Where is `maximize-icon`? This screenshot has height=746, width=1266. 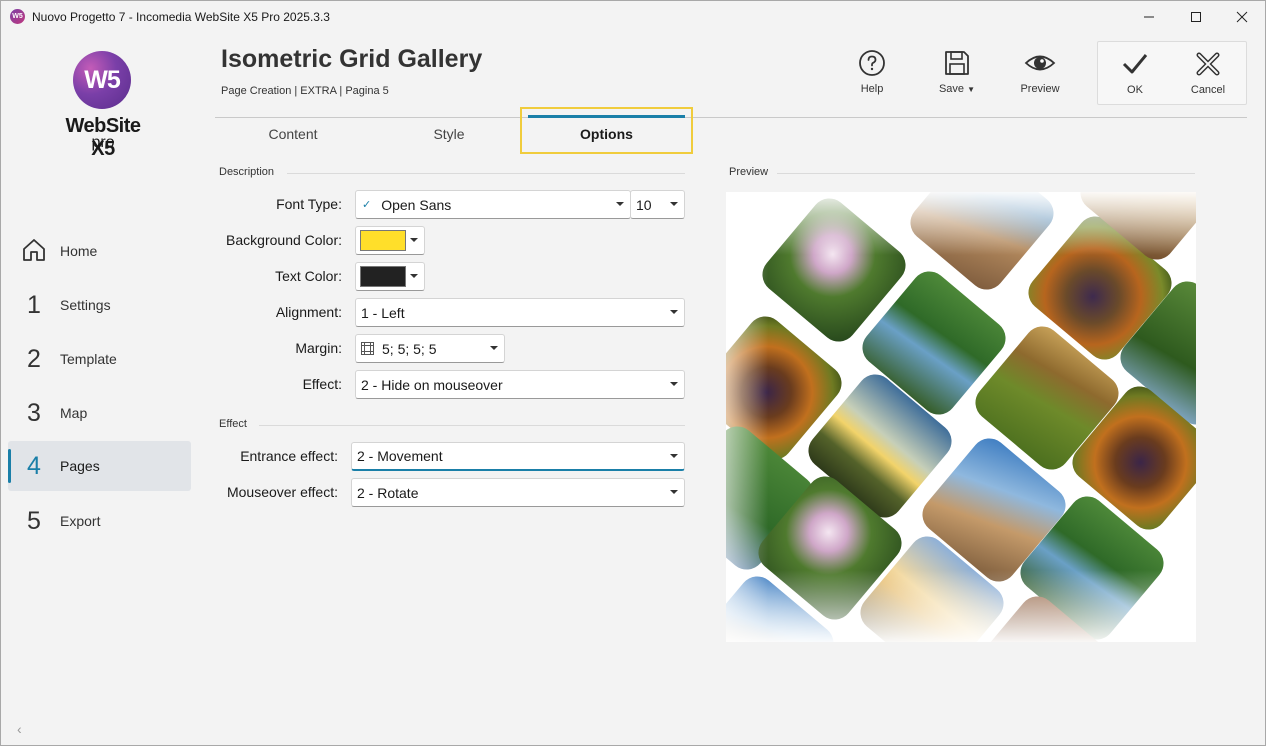
maximize-icon is located at coordinates (1196, 16).